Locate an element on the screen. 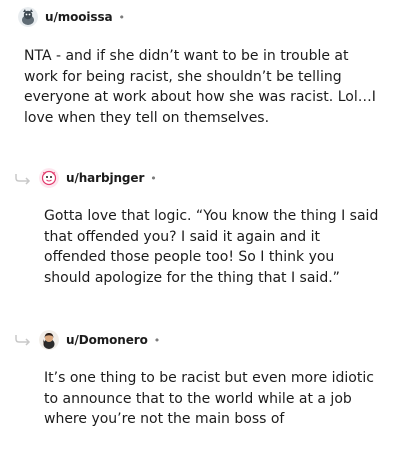  username: u/mooissa is located at coordinates (79, 17).